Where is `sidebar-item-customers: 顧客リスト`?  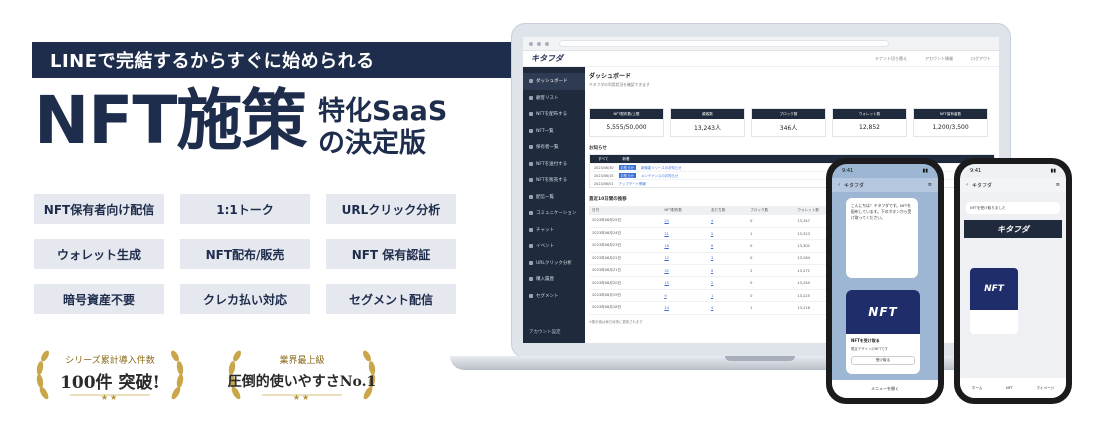 sidebar-item-customers: 顧客リスト is located at coordinates (554, 98).